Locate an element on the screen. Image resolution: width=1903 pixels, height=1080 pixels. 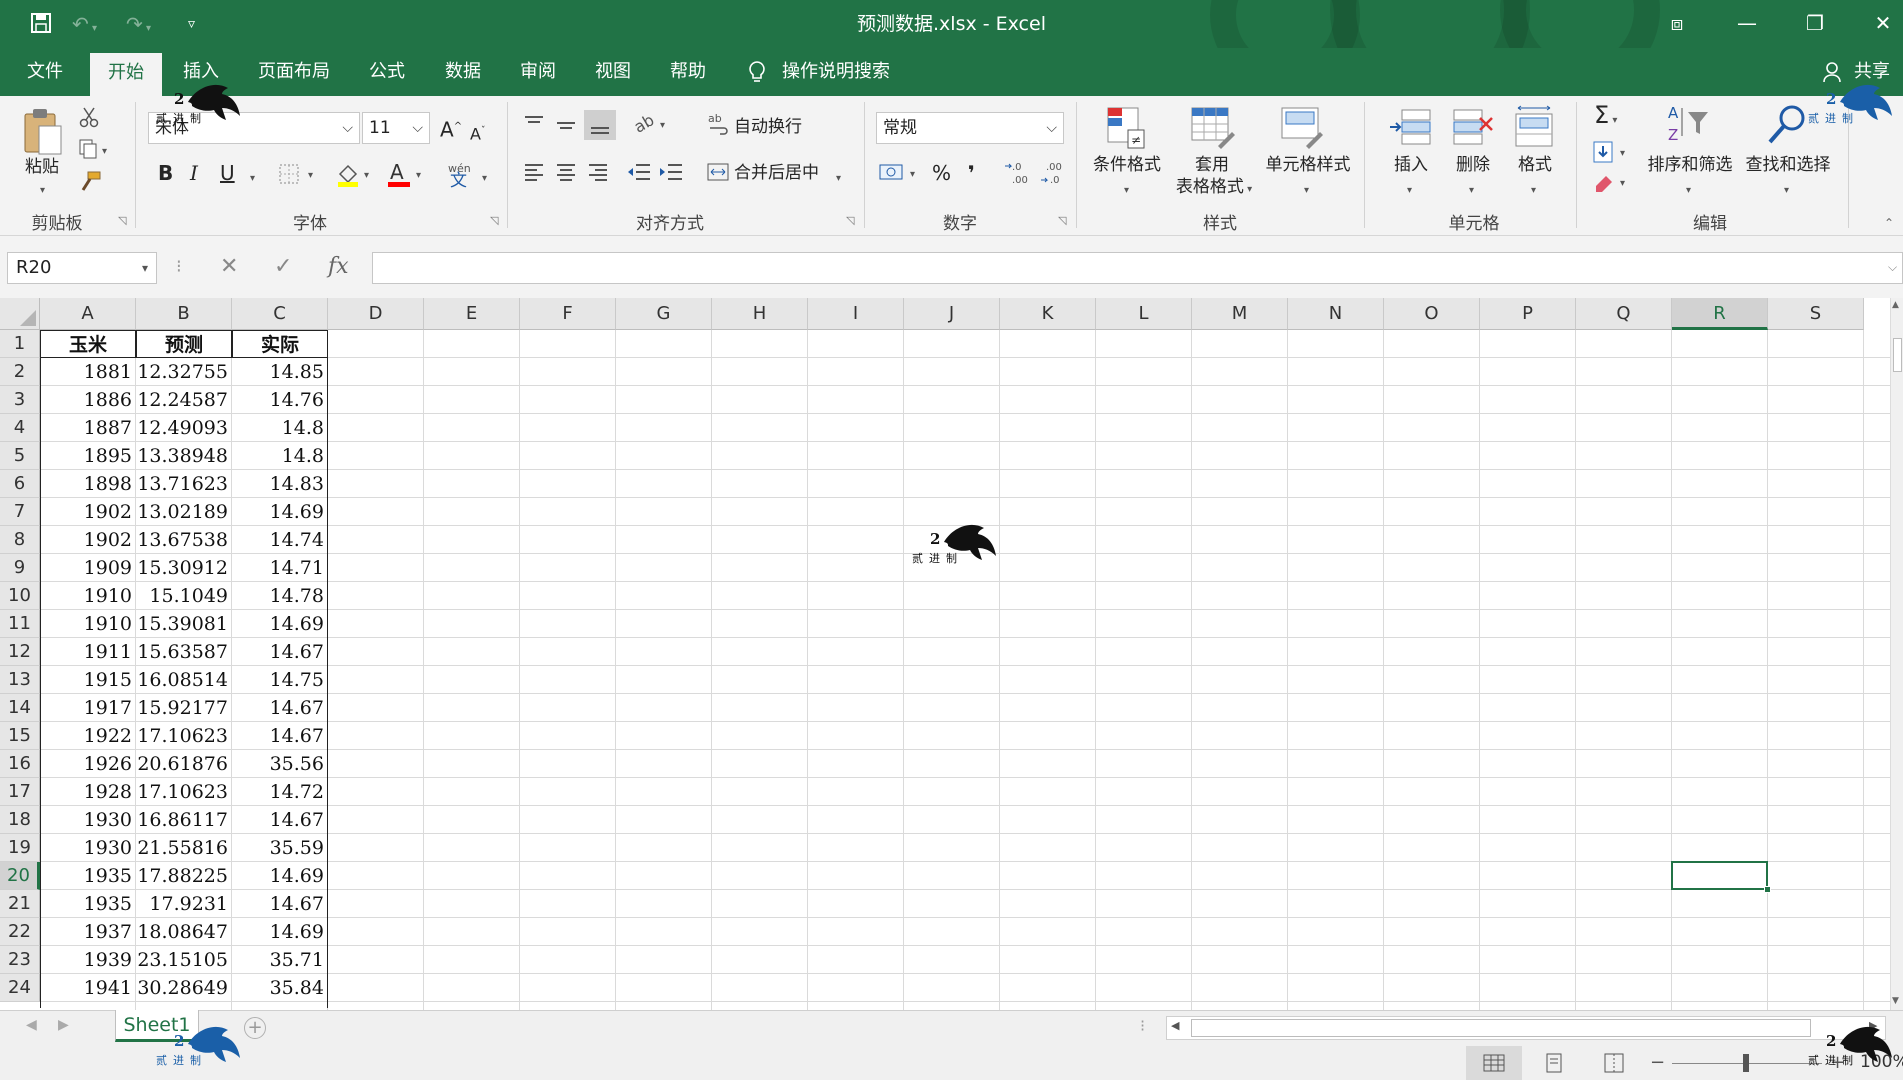
column-header-f: F is located at coordinates (568, 314).